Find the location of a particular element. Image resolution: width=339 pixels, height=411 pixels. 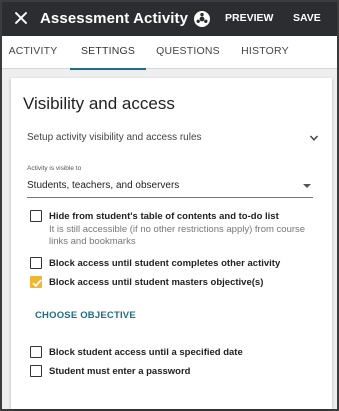

block-until-complete-checkbox is located at coordinates (36, 263).